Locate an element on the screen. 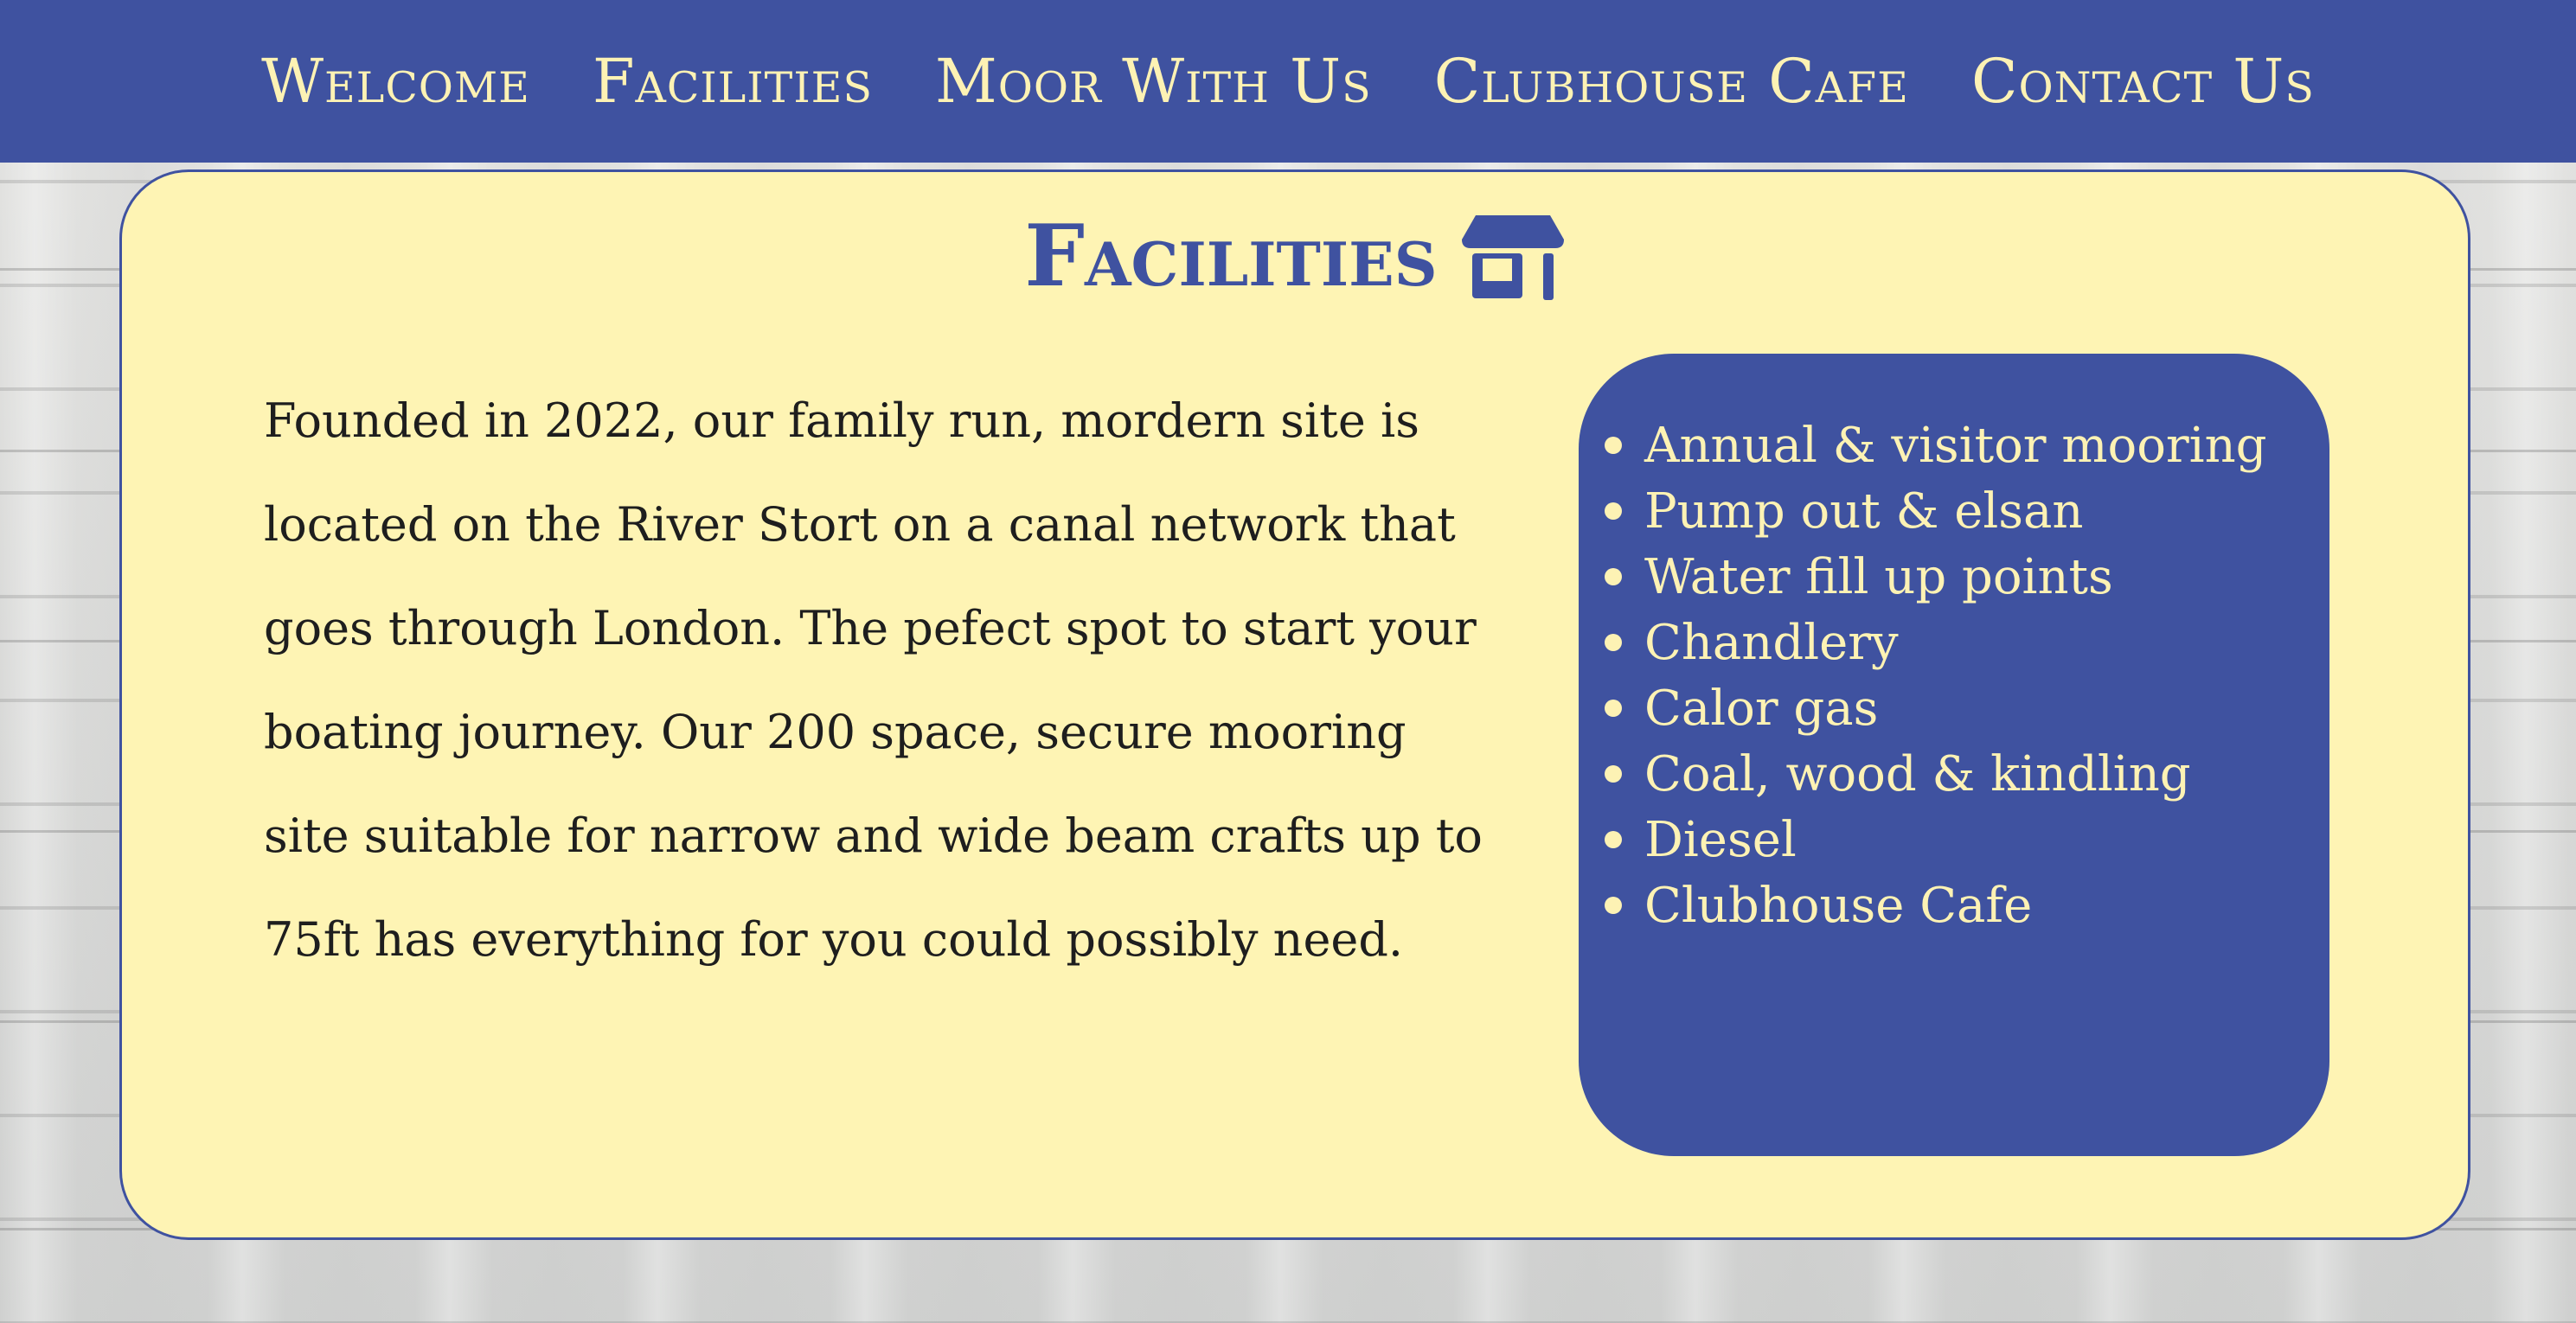 The height and width of the screenshot is (1323, 2576). list-item: Coal, wood & kindling is located at coordinates (1955, 774).